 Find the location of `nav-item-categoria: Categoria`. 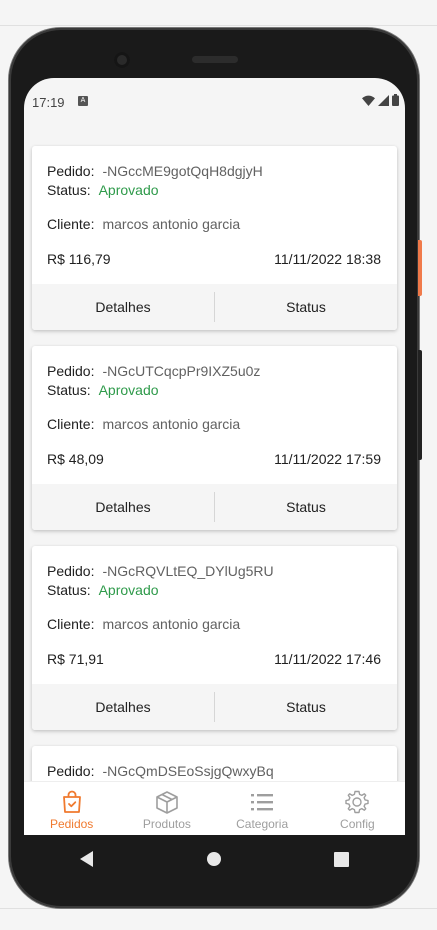

nav-item-categoria: Categoria is located at coordinates (262, 808).